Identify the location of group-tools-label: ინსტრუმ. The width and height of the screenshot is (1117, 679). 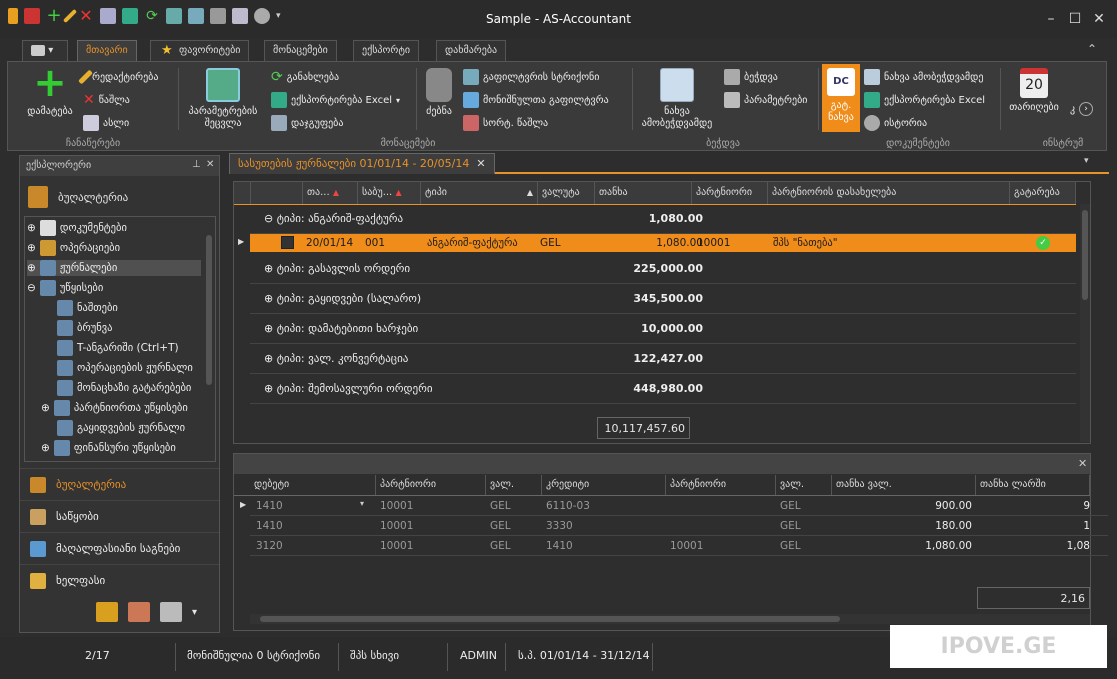
(1063, 143).